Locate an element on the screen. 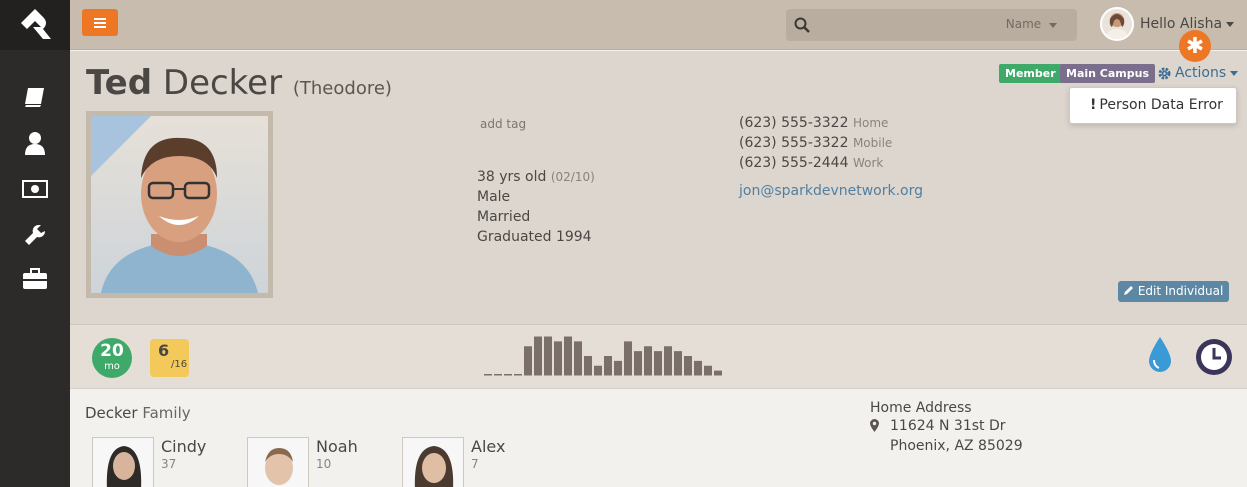  address-title: Home Address is located at coordinates (921, 408).